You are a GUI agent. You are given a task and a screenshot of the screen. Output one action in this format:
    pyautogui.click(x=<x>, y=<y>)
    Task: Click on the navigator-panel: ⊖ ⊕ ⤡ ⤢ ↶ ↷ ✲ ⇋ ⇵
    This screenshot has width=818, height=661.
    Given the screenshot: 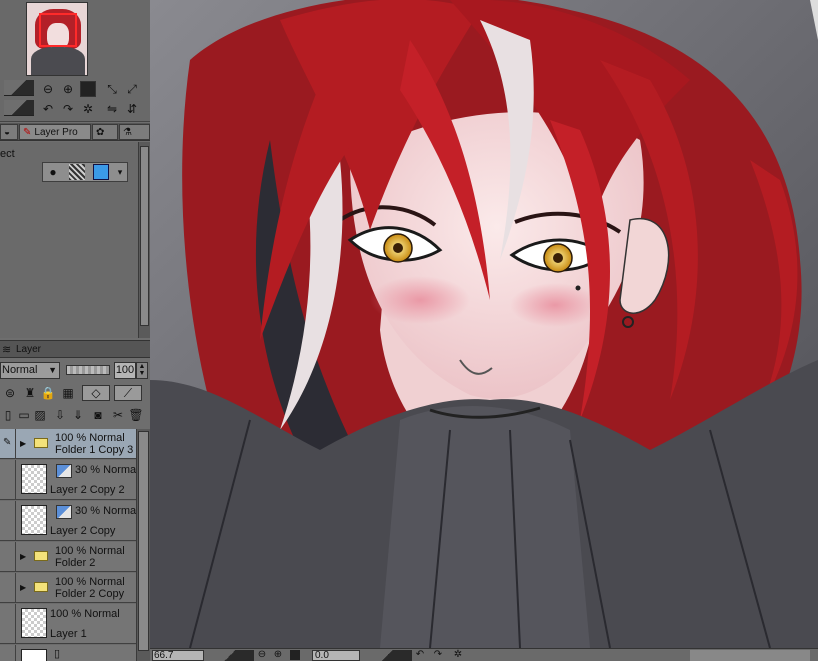 What is the action you would take?
    pyautogui.click(x=75, y=61)
    